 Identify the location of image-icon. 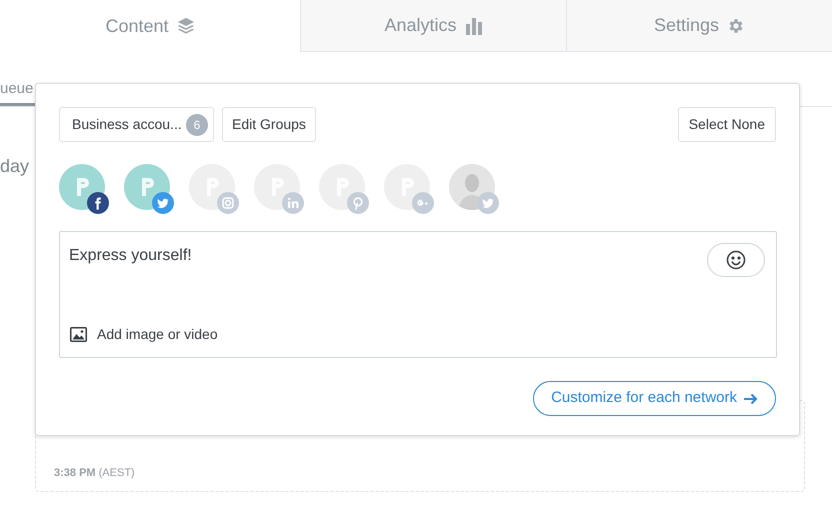
(78, 334).